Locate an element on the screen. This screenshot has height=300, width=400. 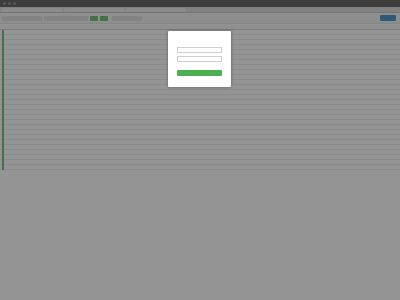
login-modal is located at coordinates (199, 59).